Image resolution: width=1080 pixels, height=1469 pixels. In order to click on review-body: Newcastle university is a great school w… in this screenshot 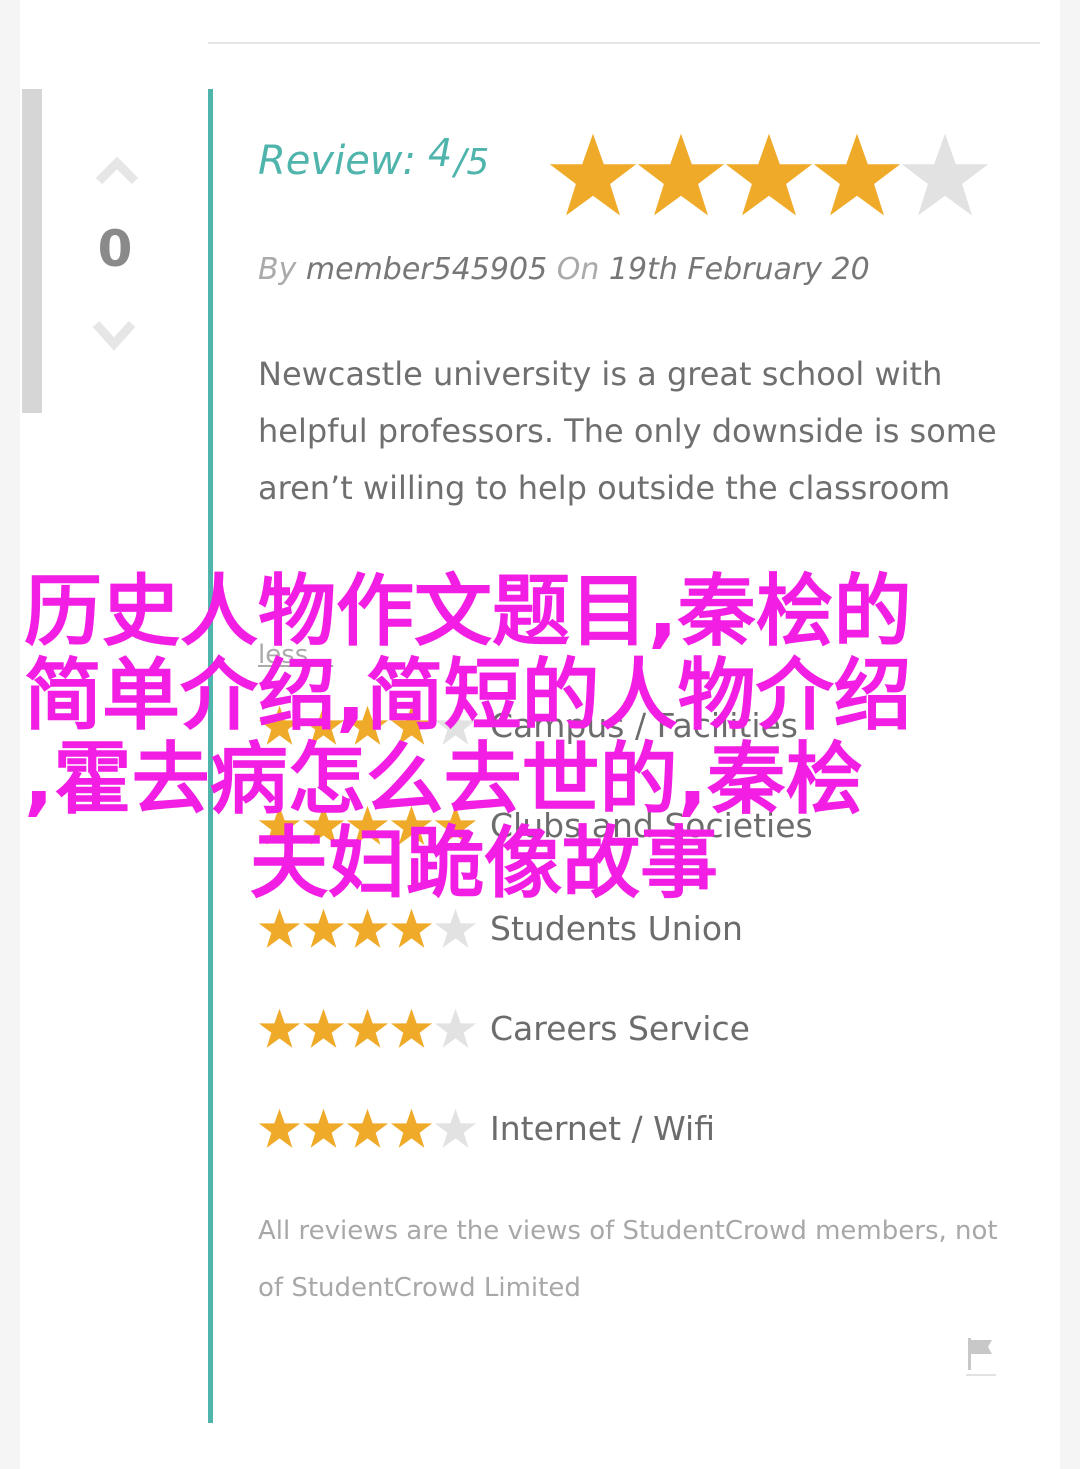, I will do `click(627, 431)`.